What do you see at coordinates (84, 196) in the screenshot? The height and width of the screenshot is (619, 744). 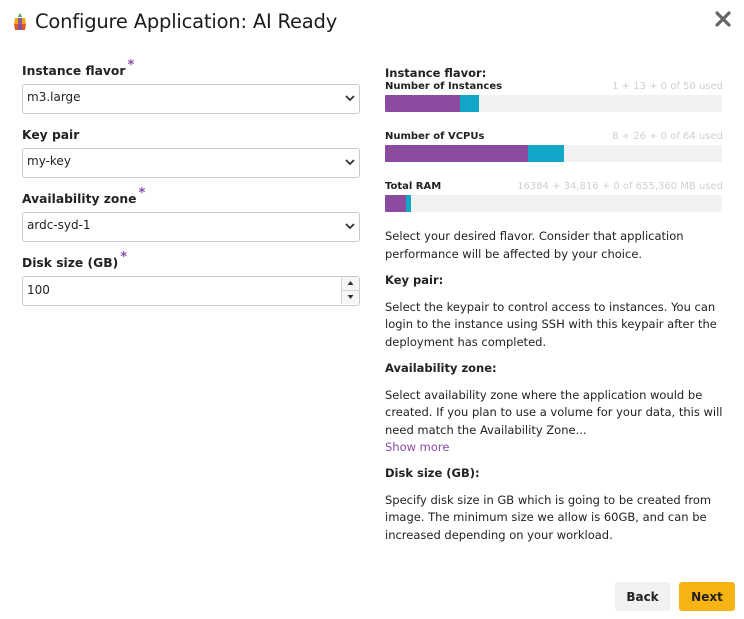 I see `availability-zone-label: Availability zone *` at bounding box center [84, 196].